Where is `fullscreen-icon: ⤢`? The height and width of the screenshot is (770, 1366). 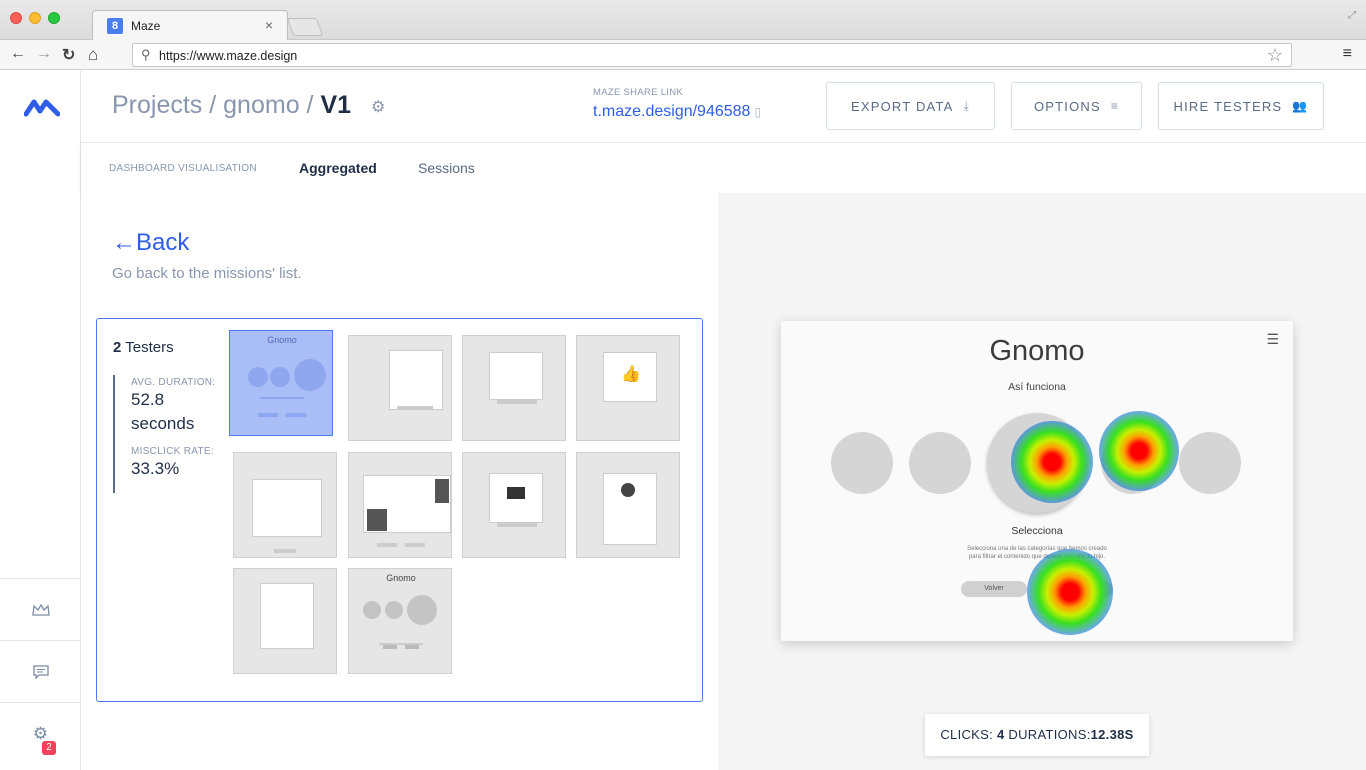 fullscreen-icon: ⤢ is located at coordinates (1352, 15).